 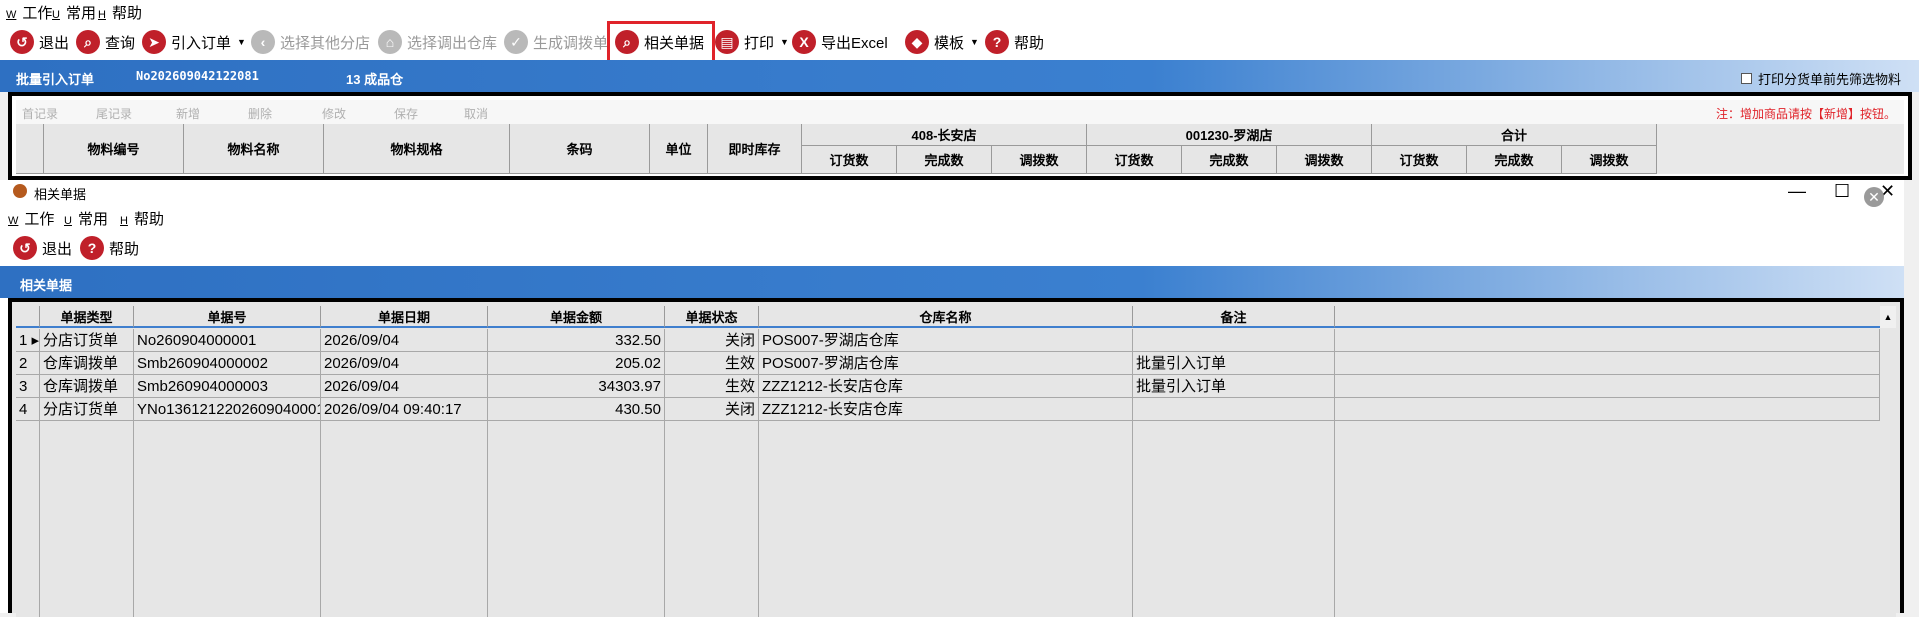 I want to click on col-store2-order: 订货数, so click(x=1134, y=160).